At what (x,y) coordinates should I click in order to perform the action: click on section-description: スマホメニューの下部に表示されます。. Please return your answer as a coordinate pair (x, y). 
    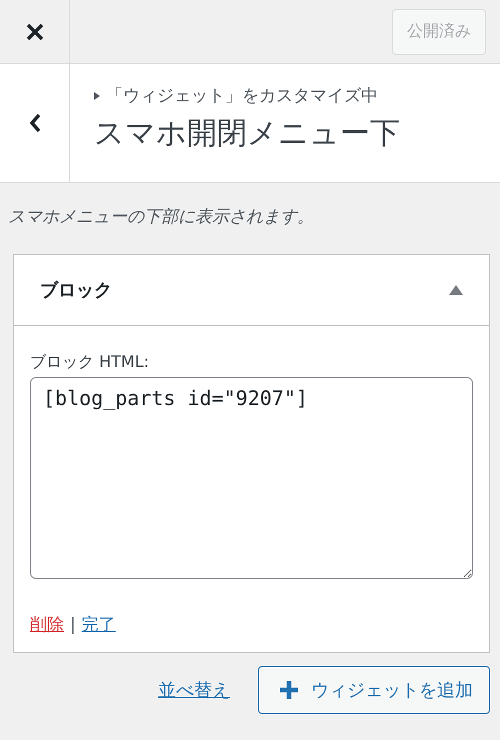
    Looking at the image, I should click on (161, 217).